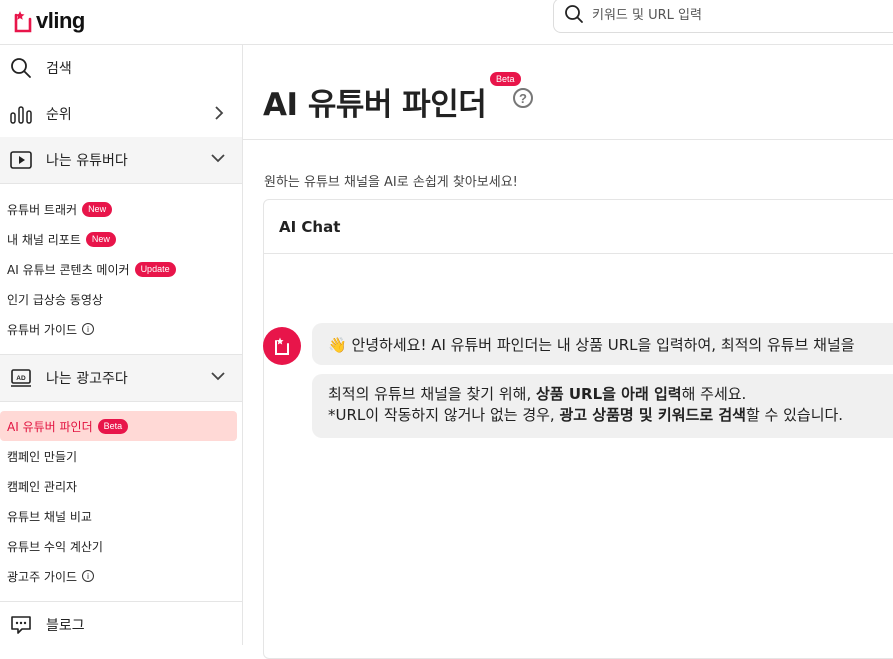  I want to click on vling-bot-icon, so click(282, 346).